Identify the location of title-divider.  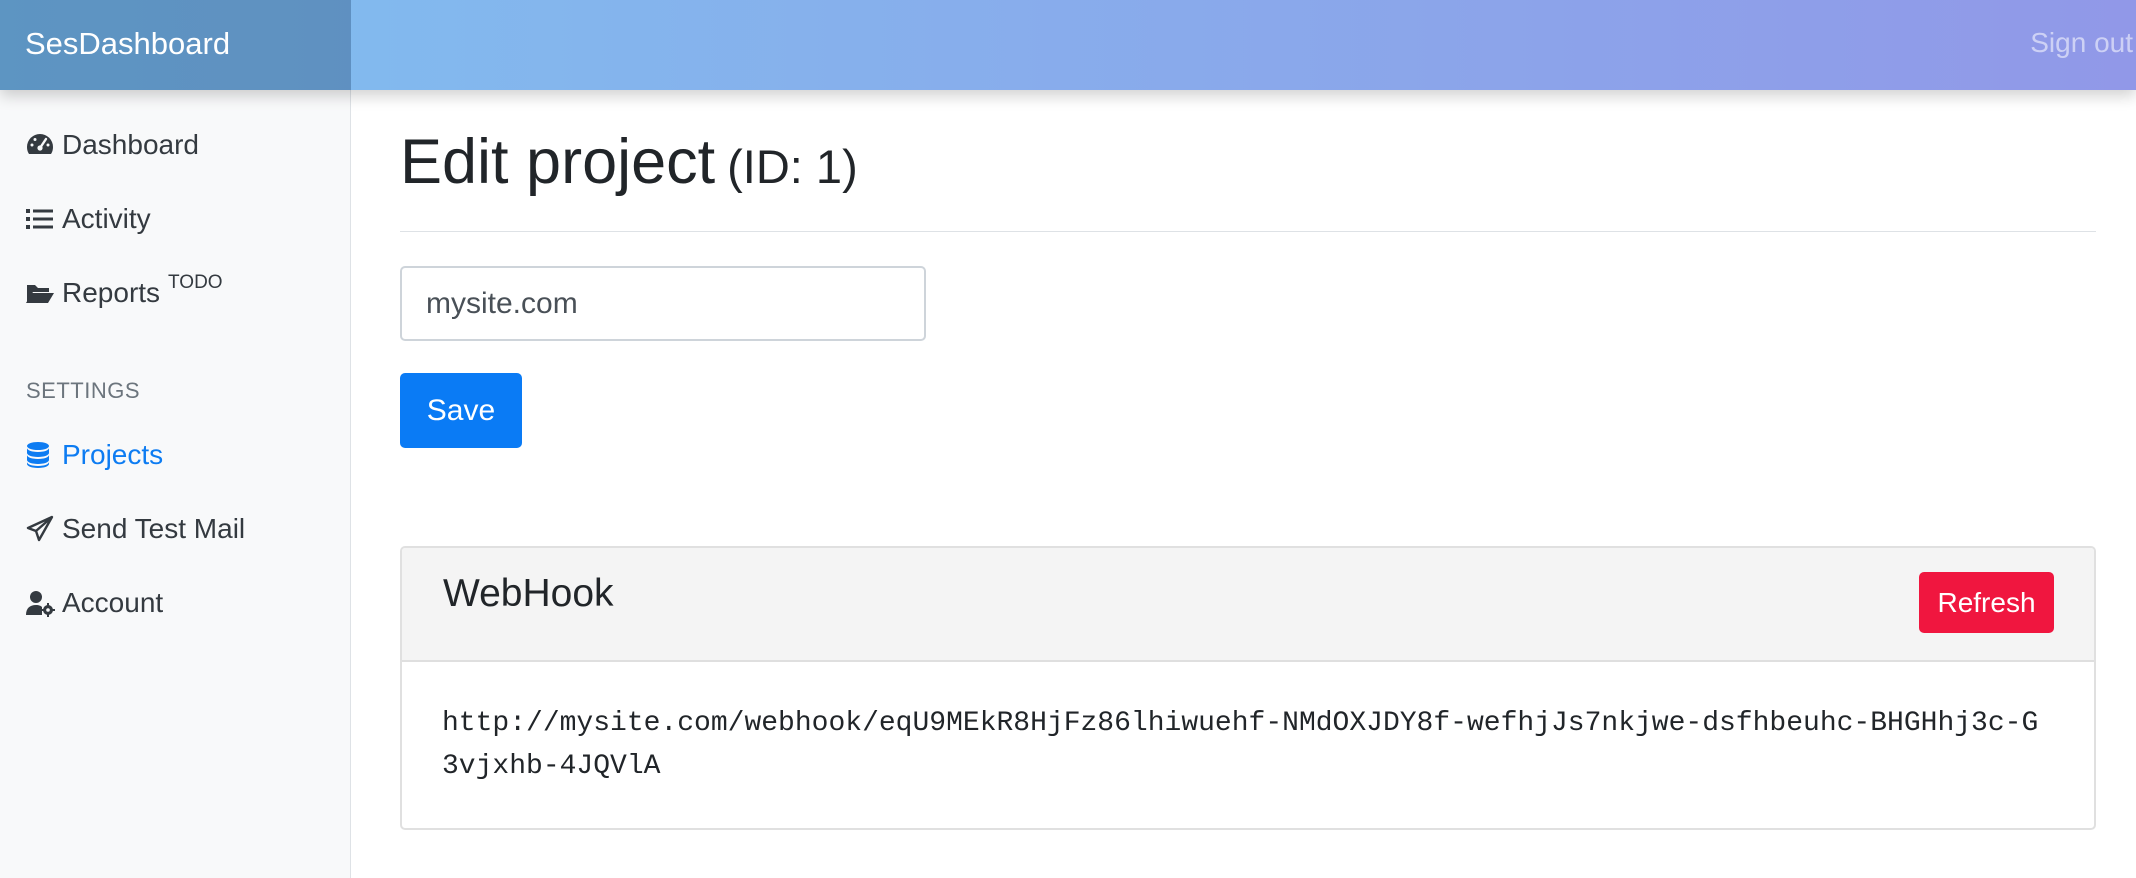
(1248, 231).